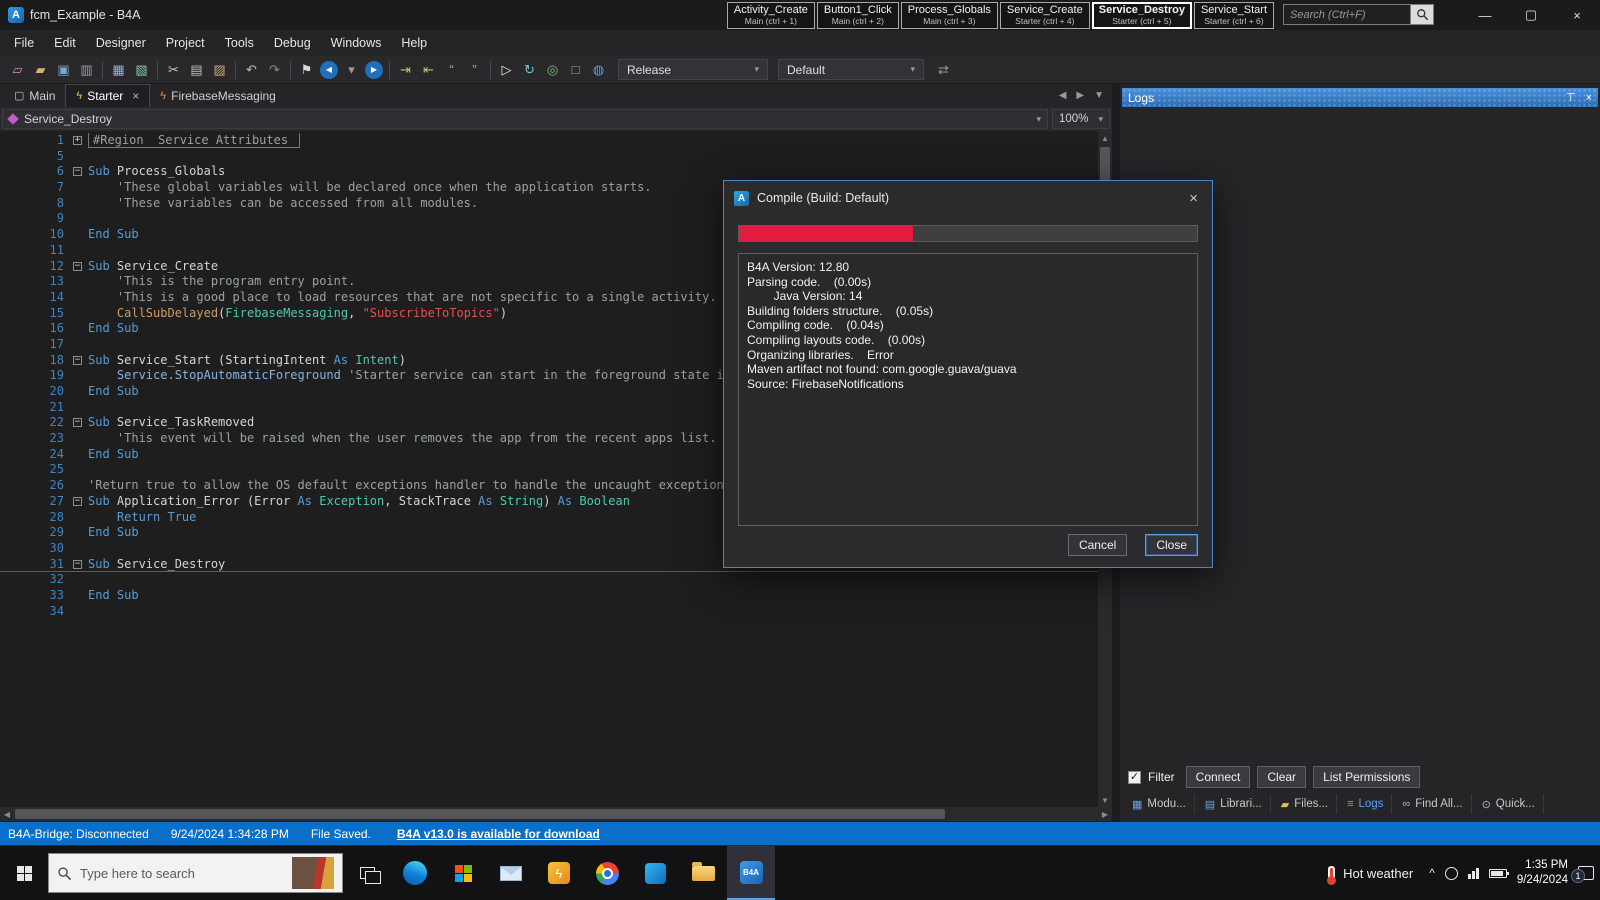  What do you see at coordinates (7, 814) in the screenshot?
I see `scroll-left-icon: ◀` at bounding box center [7, 814].